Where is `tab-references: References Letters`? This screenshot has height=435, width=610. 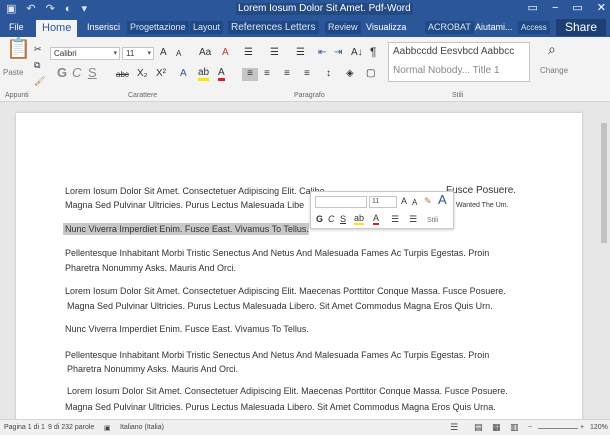 tab-references: References Letters is located at coordinates (273, 27).